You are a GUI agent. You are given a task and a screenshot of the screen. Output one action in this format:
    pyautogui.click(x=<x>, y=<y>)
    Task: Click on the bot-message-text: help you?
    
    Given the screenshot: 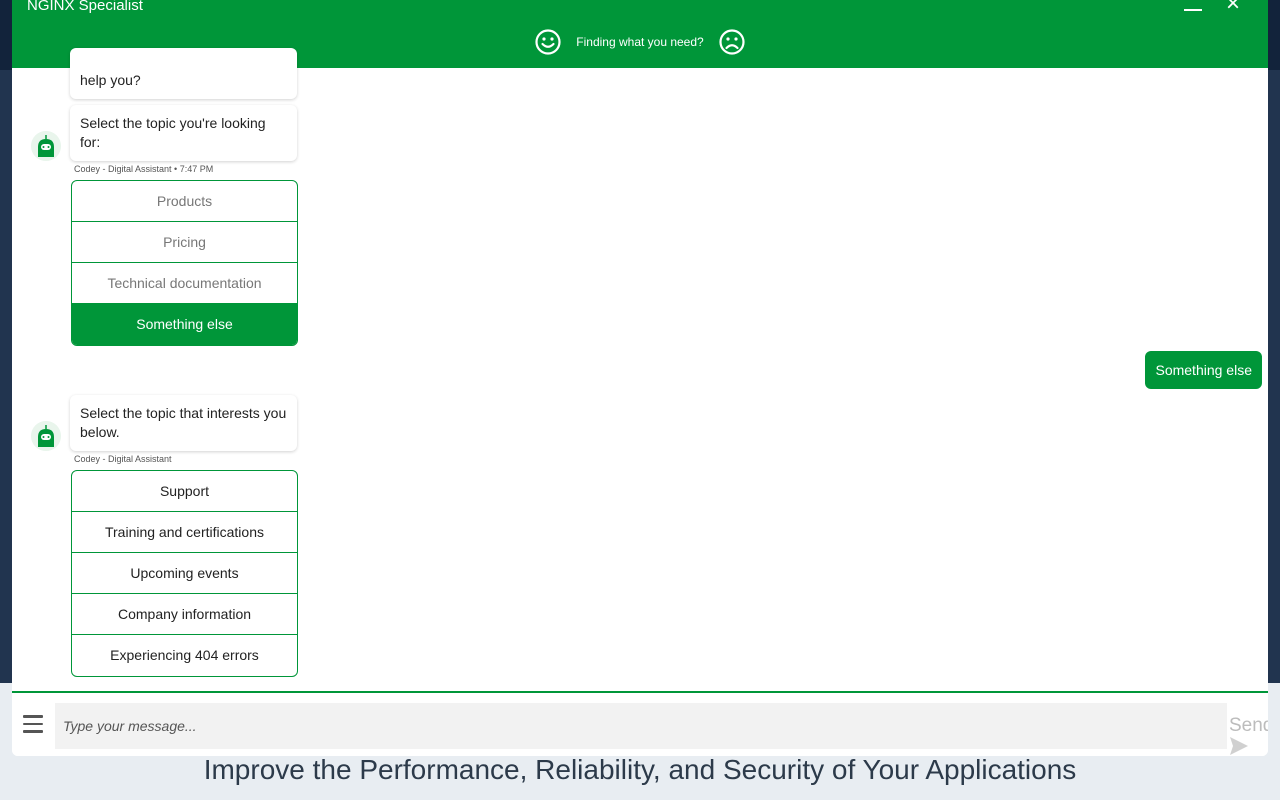 What is the action you would take?
    pyautogui.click(x=110, y=80)
    